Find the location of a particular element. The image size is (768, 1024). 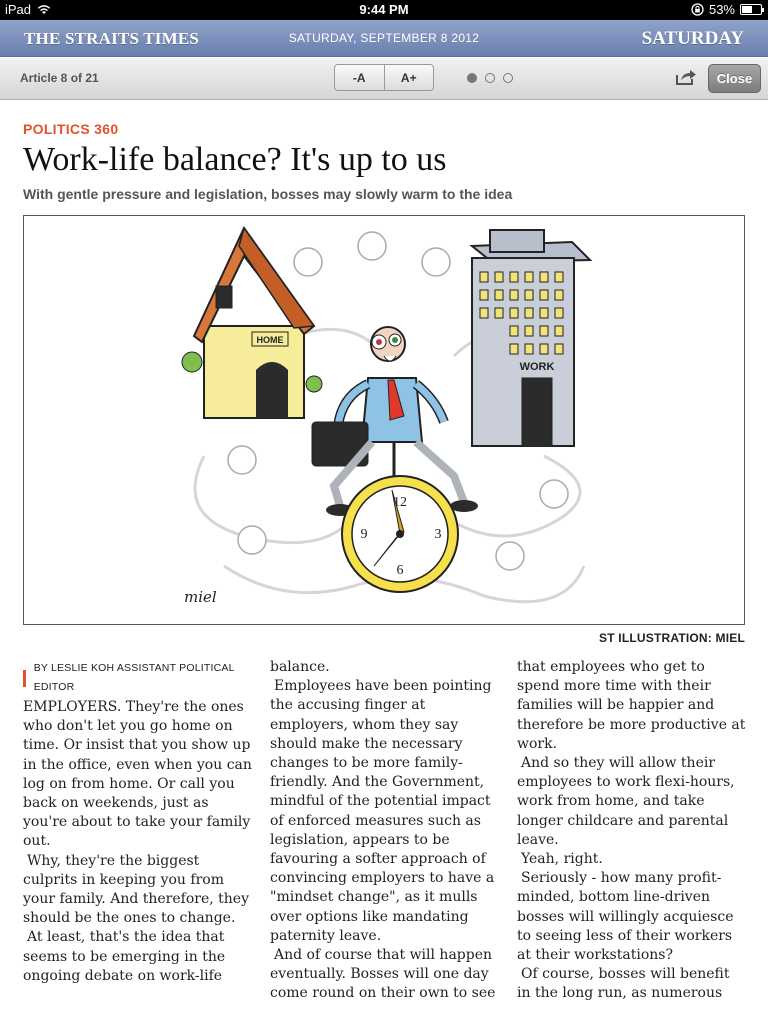

section-kicker: POLITICS 360 is located at coordinates (71, 129).